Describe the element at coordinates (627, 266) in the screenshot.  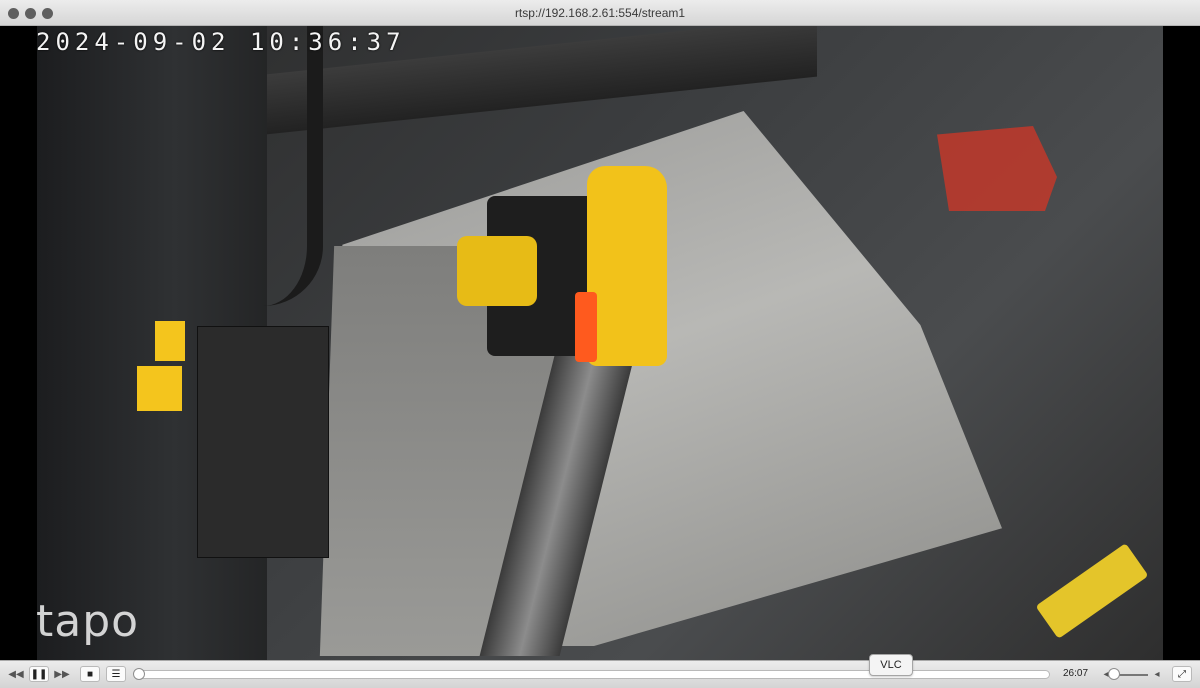
I see `toolhead-shroud` at that location.